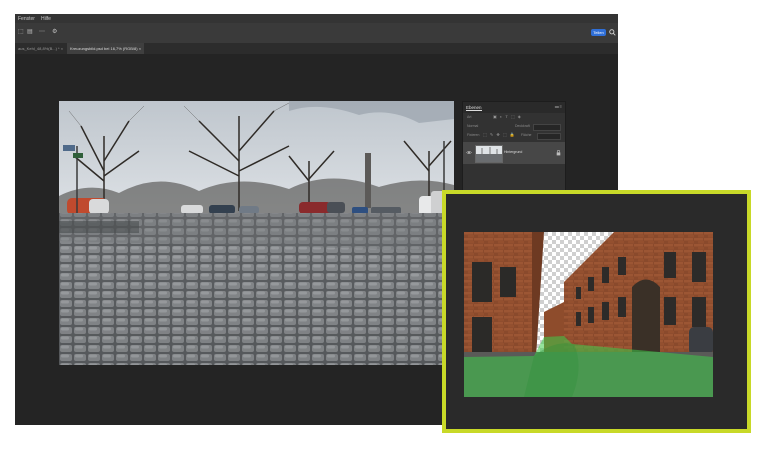 This screenshot has height=458, width=770. Describe the element at coordinates (514, 126) in the screenshot. I see `blend-opacity-row: Normal Deckkraft` at that location.